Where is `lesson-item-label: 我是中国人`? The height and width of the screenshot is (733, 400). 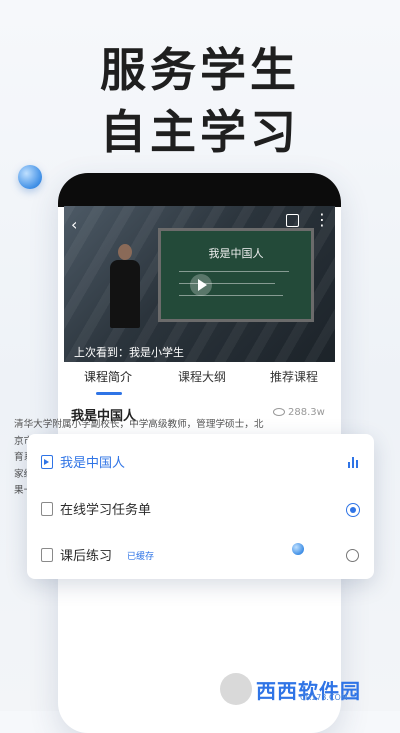 lesson-item-label: 我是中国人 is located at coordinates (93, 463).